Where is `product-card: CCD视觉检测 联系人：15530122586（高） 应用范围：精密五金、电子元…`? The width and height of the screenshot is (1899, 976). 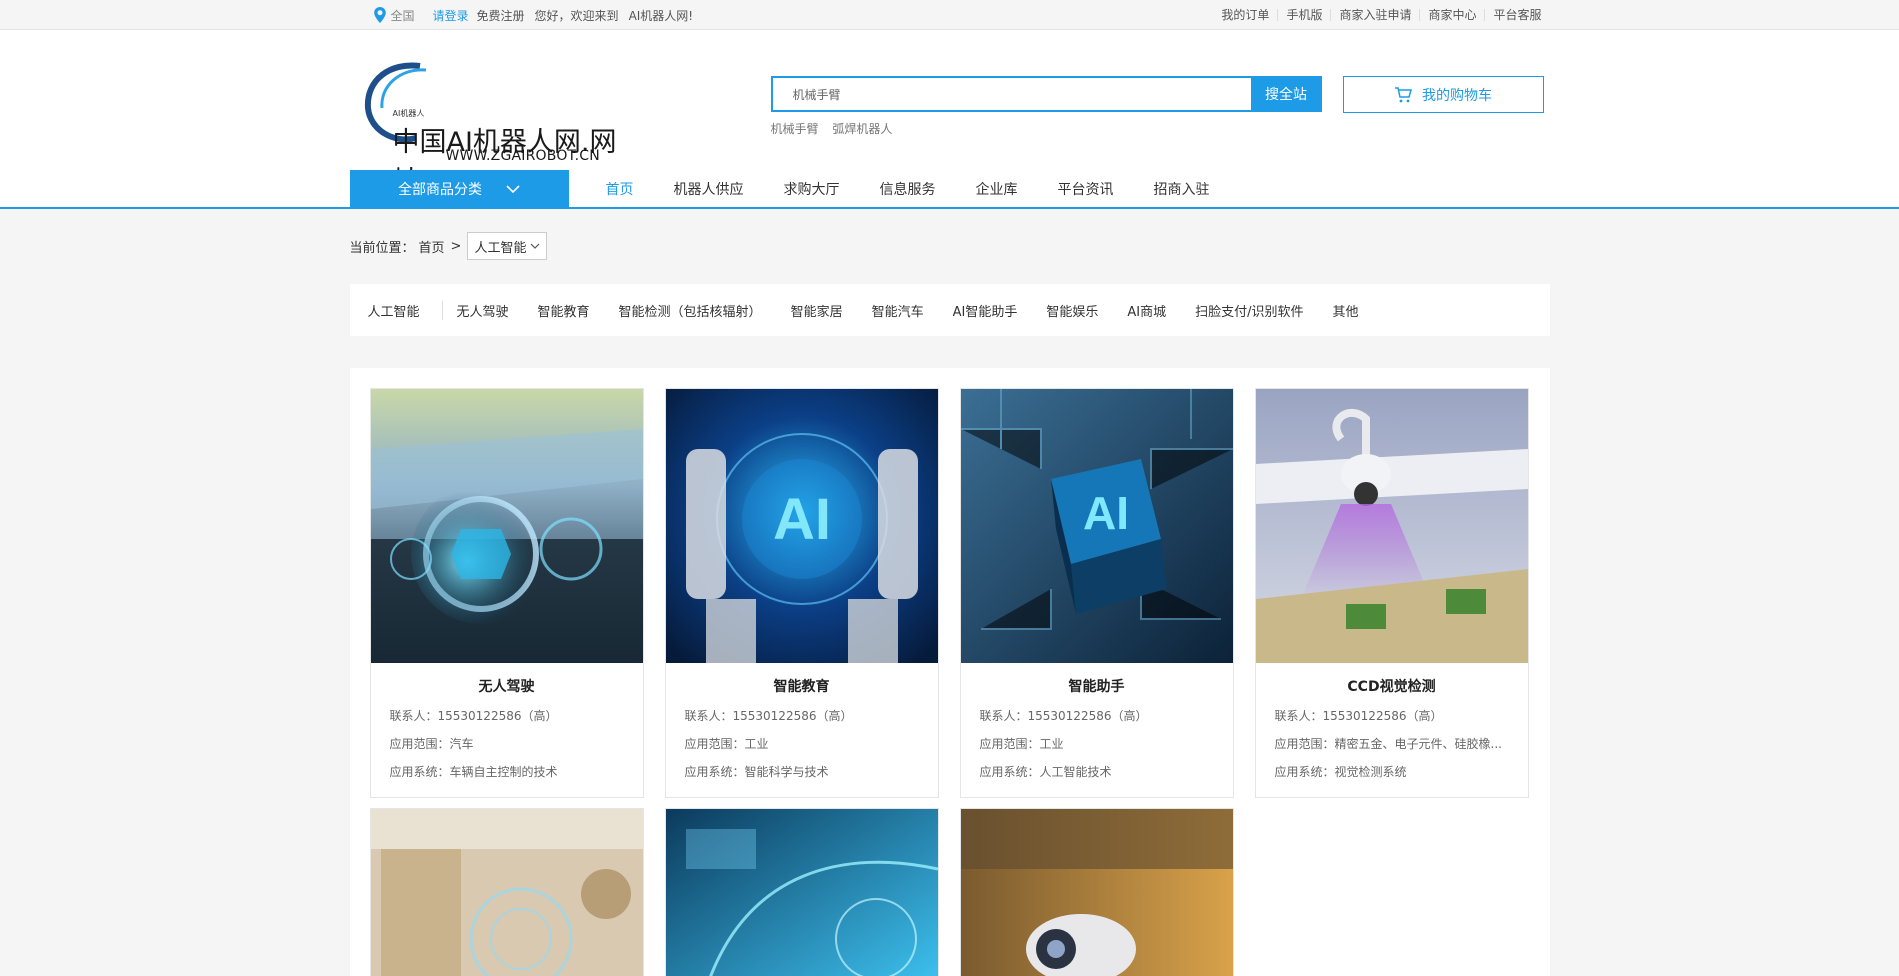 product-card: CCD视觉检测 联系人：15530122586（高） 应用范围：精密五金、电子元… is located at coordinates (1391, 593).